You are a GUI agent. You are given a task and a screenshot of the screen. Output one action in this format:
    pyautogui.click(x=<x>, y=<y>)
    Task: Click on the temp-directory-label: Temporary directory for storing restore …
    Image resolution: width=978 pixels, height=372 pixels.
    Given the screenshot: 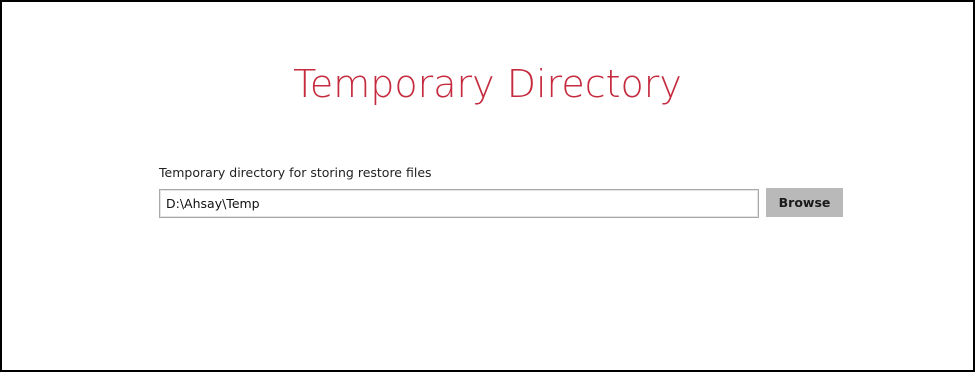 What is the action you would take?
    pyautogui.click(x=295, y=172)
    